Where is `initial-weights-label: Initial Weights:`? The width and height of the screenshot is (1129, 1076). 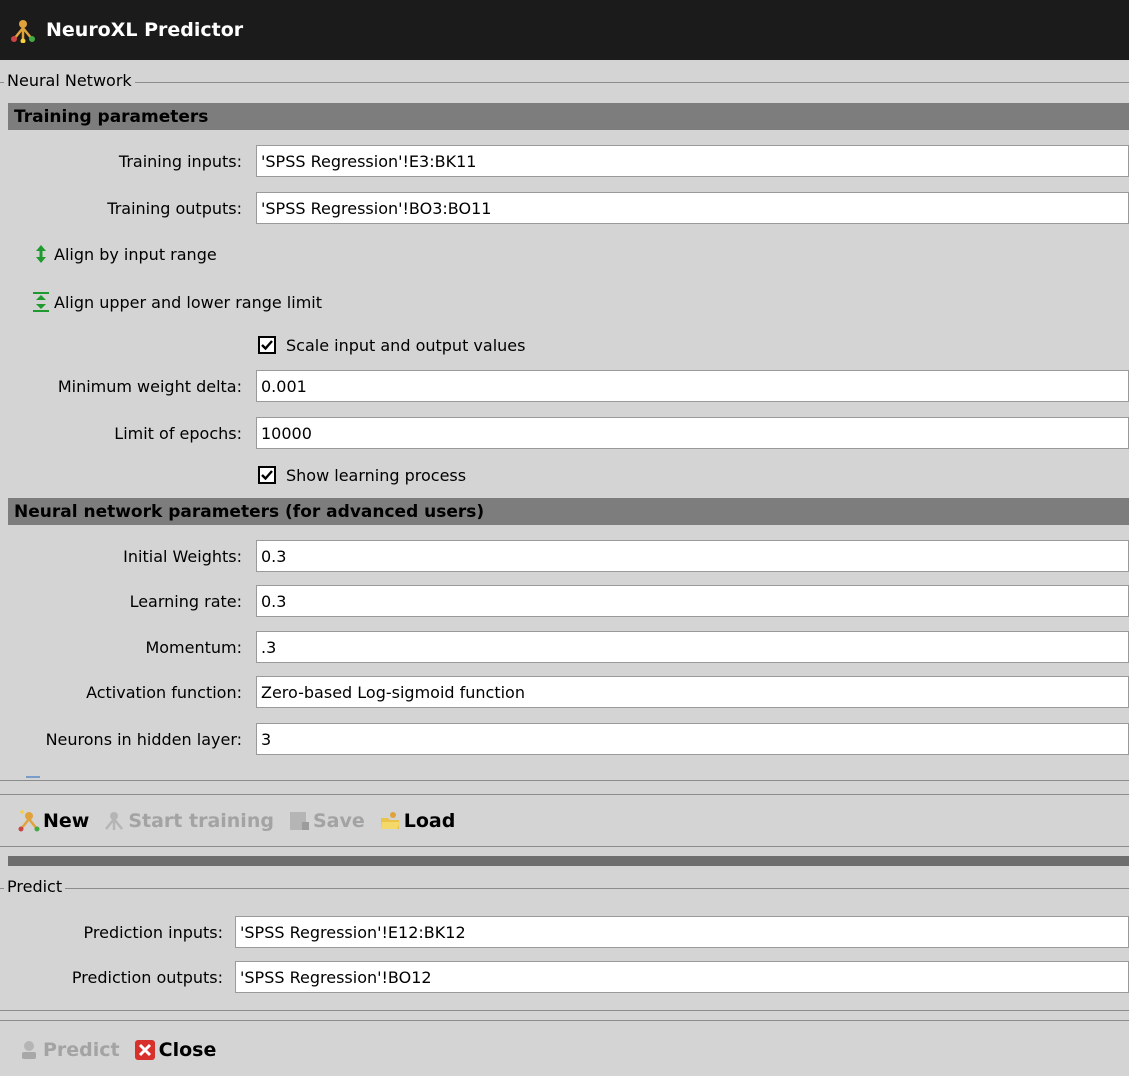
initial-weights-label: Initial Weights: is located at coordinates (182, 556).